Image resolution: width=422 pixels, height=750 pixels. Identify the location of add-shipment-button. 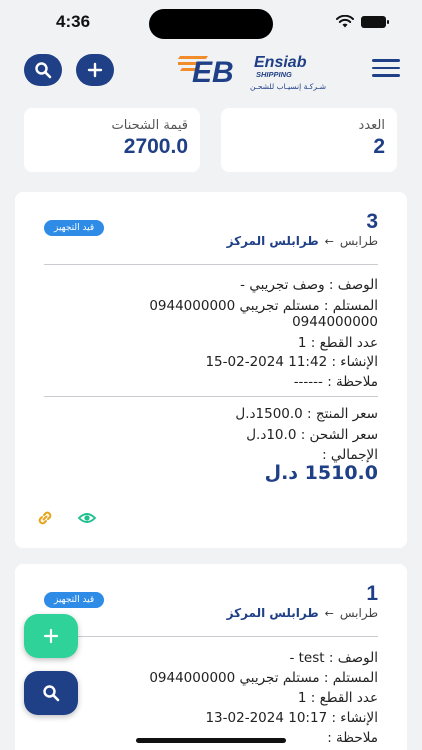
(95, 70).